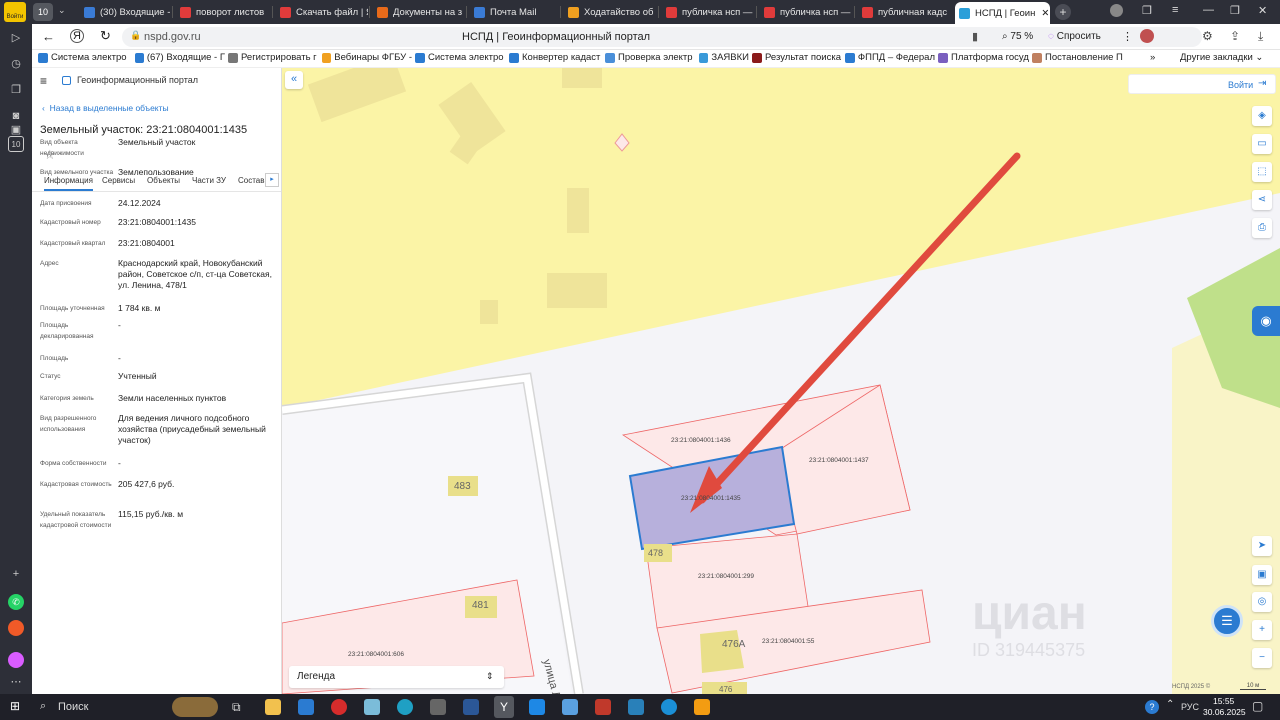 This screenshot has width=1280, height=720. Describe the element at coordinates (16, 660) in the screenshot. I see `messenger-icon` at that location.